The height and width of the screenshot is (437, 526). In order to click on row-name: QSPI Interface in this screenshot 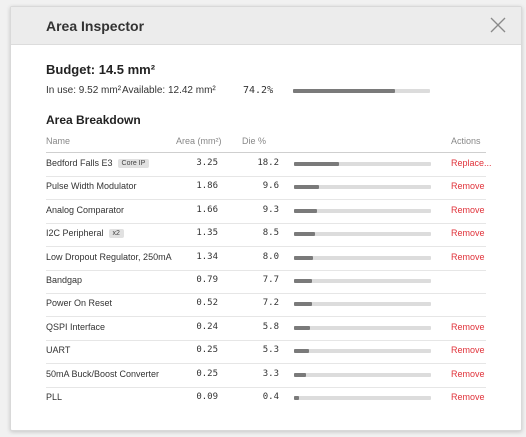, I will do `click(75, 327)`.